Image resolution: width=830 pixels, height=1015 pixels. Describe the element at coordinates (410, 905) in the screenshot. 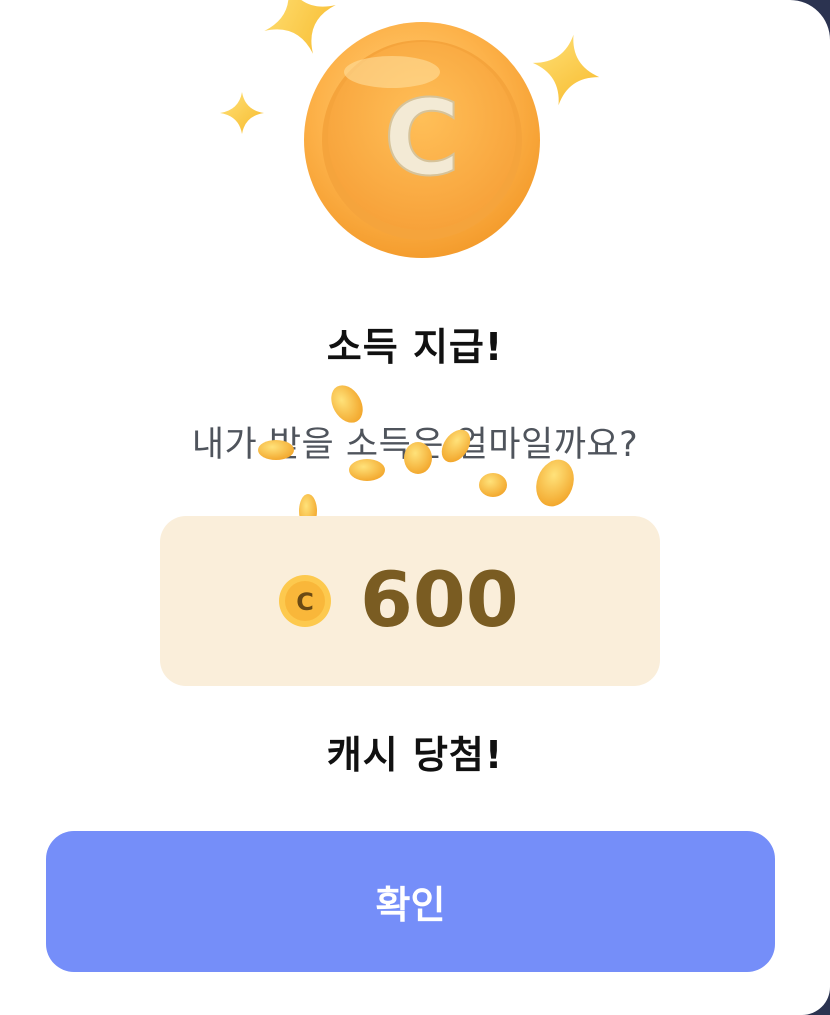

I see `confirm-button-label: 확인` at that location.